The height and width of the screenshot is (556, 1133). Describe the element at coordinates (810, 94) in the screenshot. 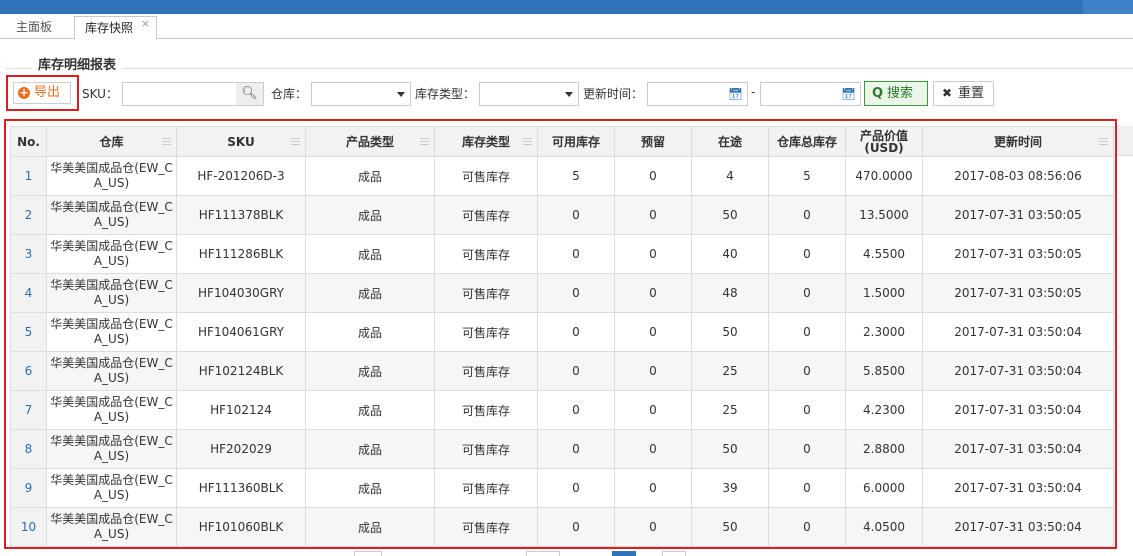

I see `date-to-input: 📅︎` at that location.